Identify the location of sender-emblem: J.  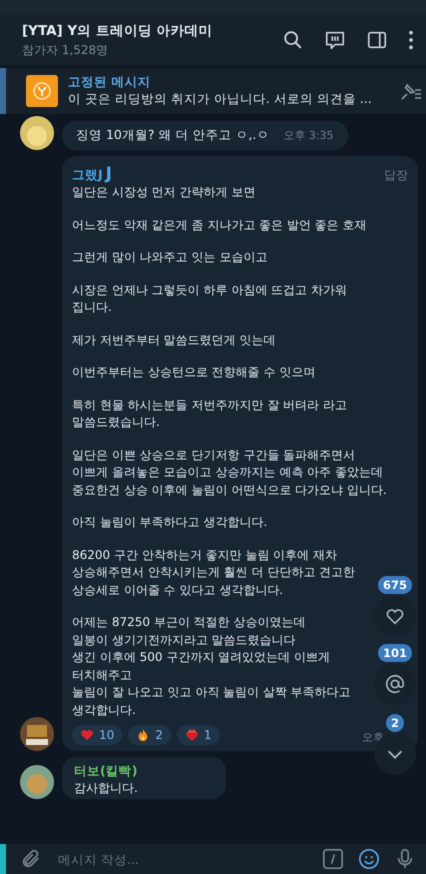
(109, 174).